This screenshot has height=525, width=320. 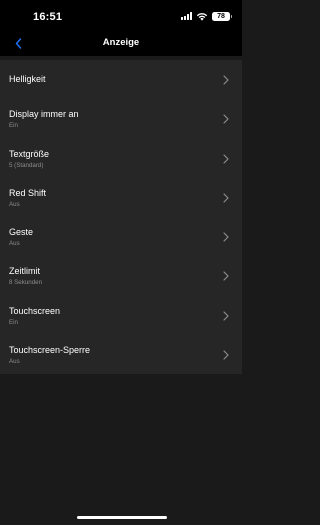 I want to click on item-subtitle: 5 (Standard), so click(x=26, y=165).